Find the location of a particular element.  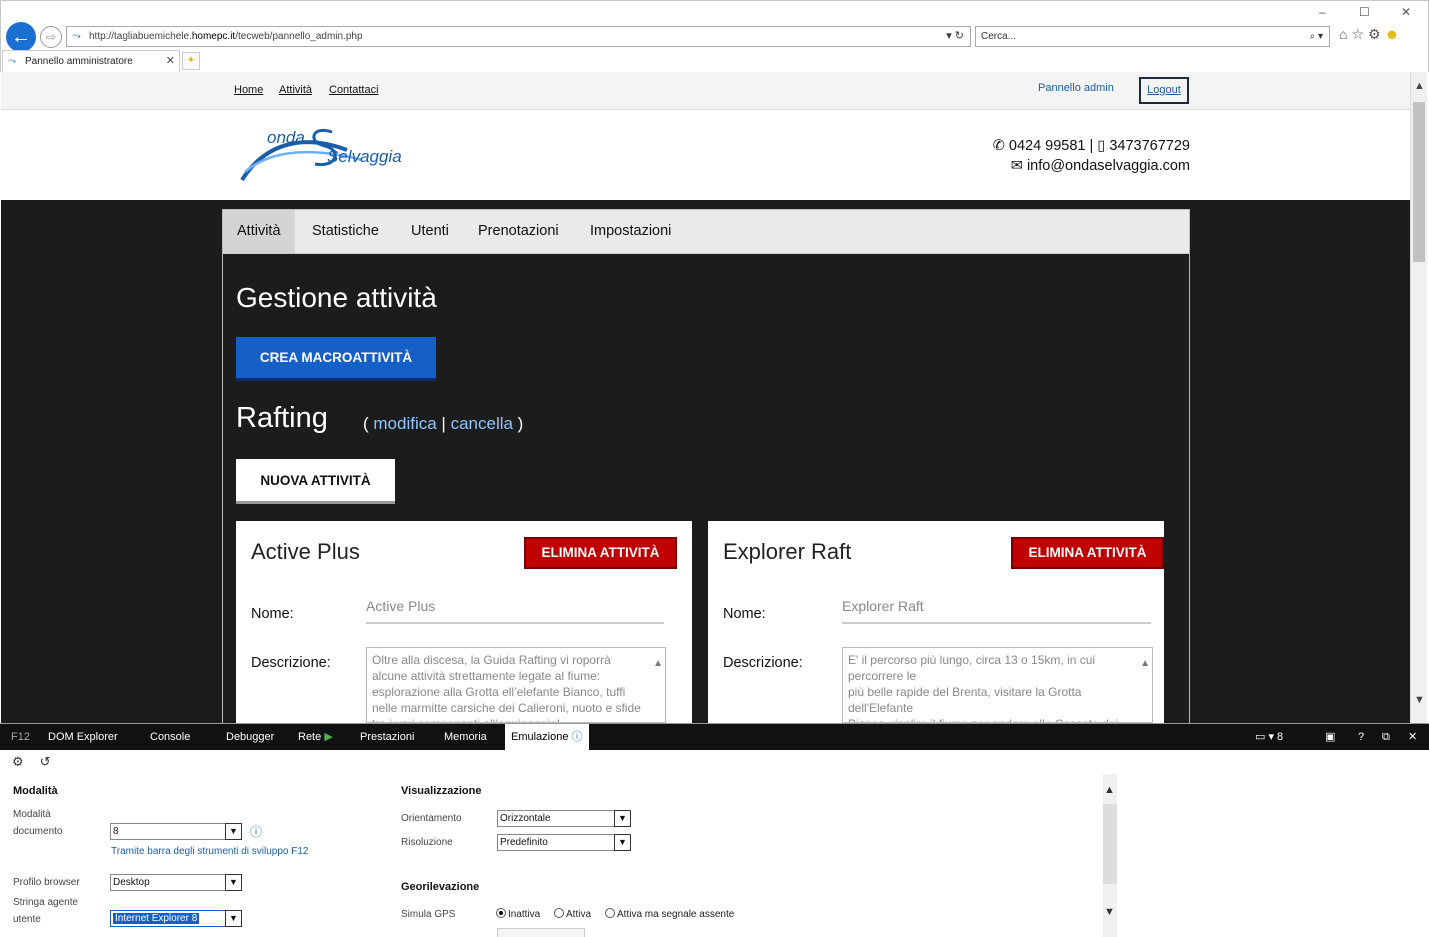

logout-button: Logout is located at coordinates (1164, 90).